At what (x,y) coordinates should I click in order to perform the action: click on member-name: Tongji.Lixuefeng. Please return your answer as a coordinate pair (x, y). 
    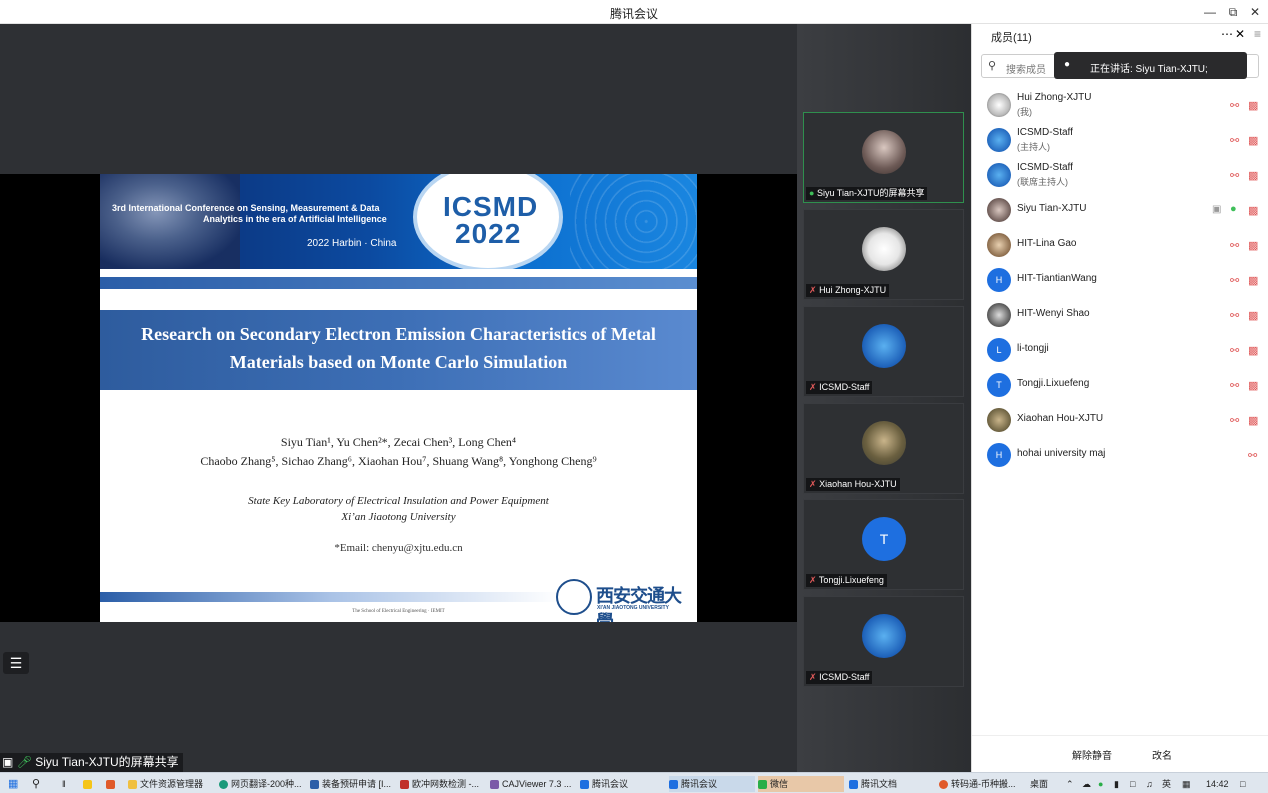
    Looking at the image, I should click on (1053, 383).